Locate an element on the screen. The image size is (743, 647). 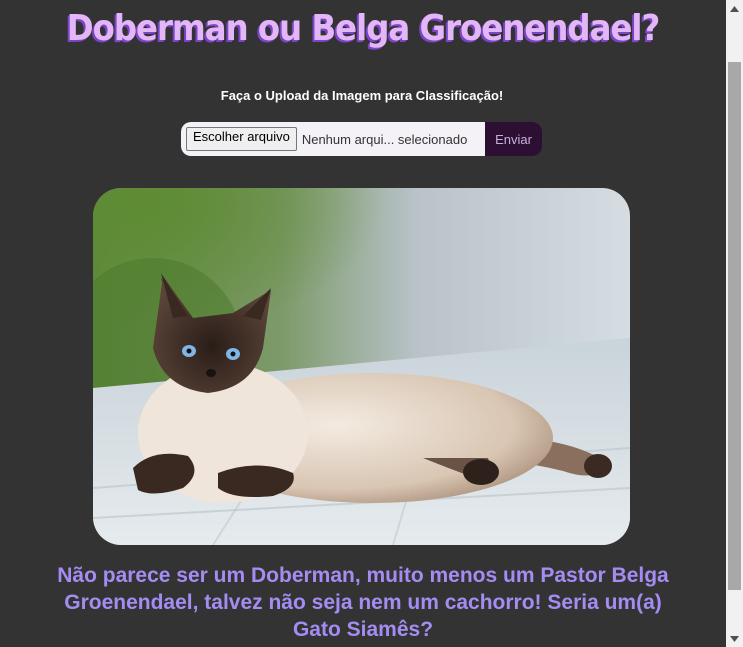
triangle-down-icon is located at coordinates (734, 638).